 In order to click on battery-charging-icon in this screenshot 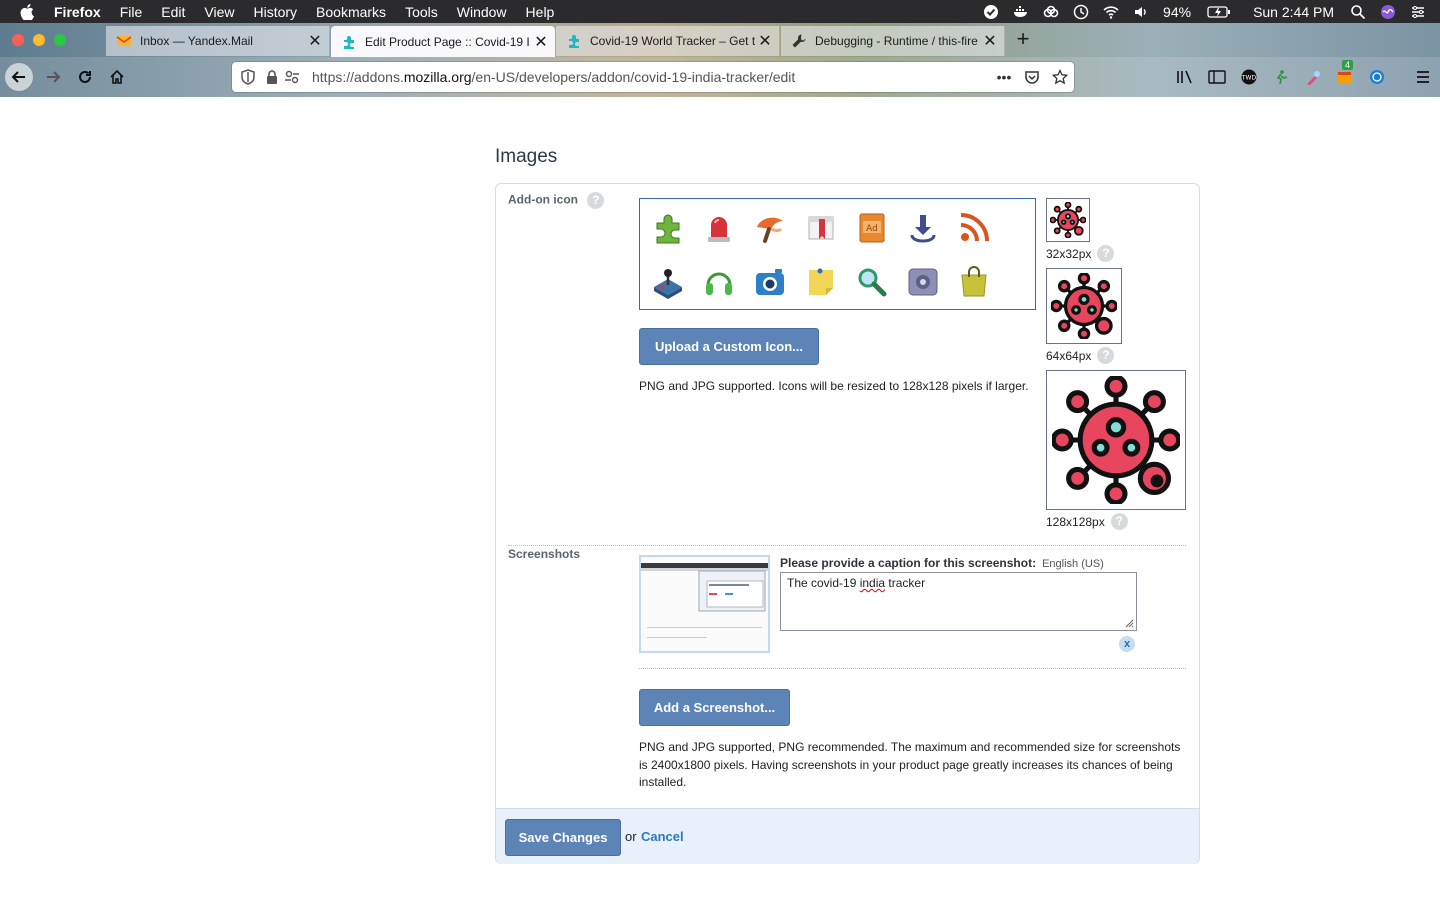, I will do `click(1219, 12)`.